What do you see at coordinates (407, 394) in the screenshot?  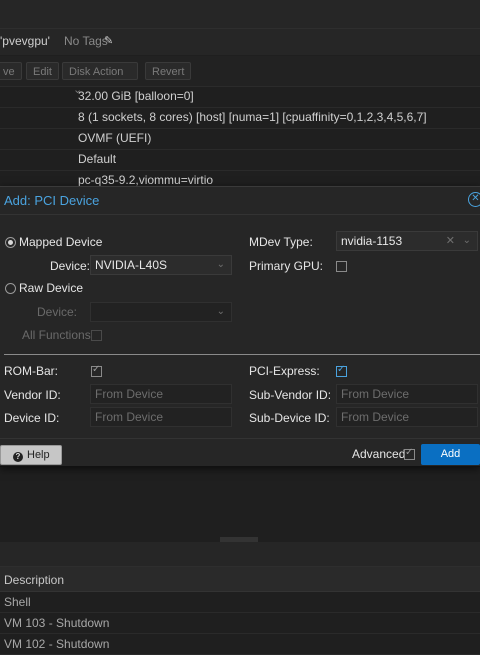 I see `sub-vendor-id-input: From Device` at bounding box center [407, 394].